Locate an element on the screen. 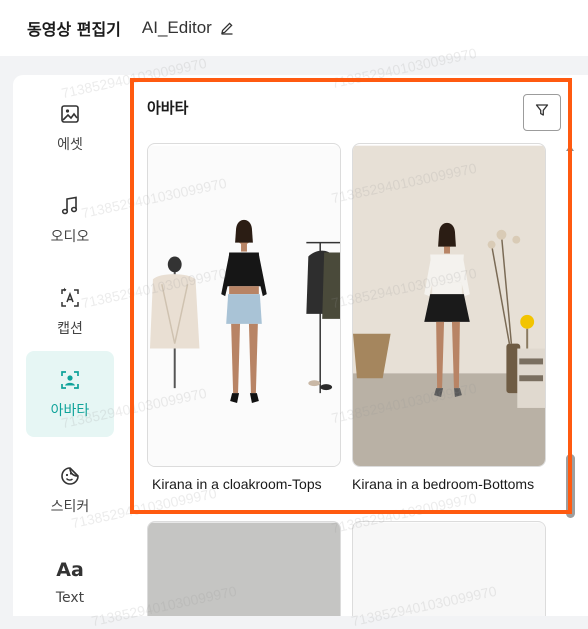  music-note-icon is located at coordinates (70, 206).